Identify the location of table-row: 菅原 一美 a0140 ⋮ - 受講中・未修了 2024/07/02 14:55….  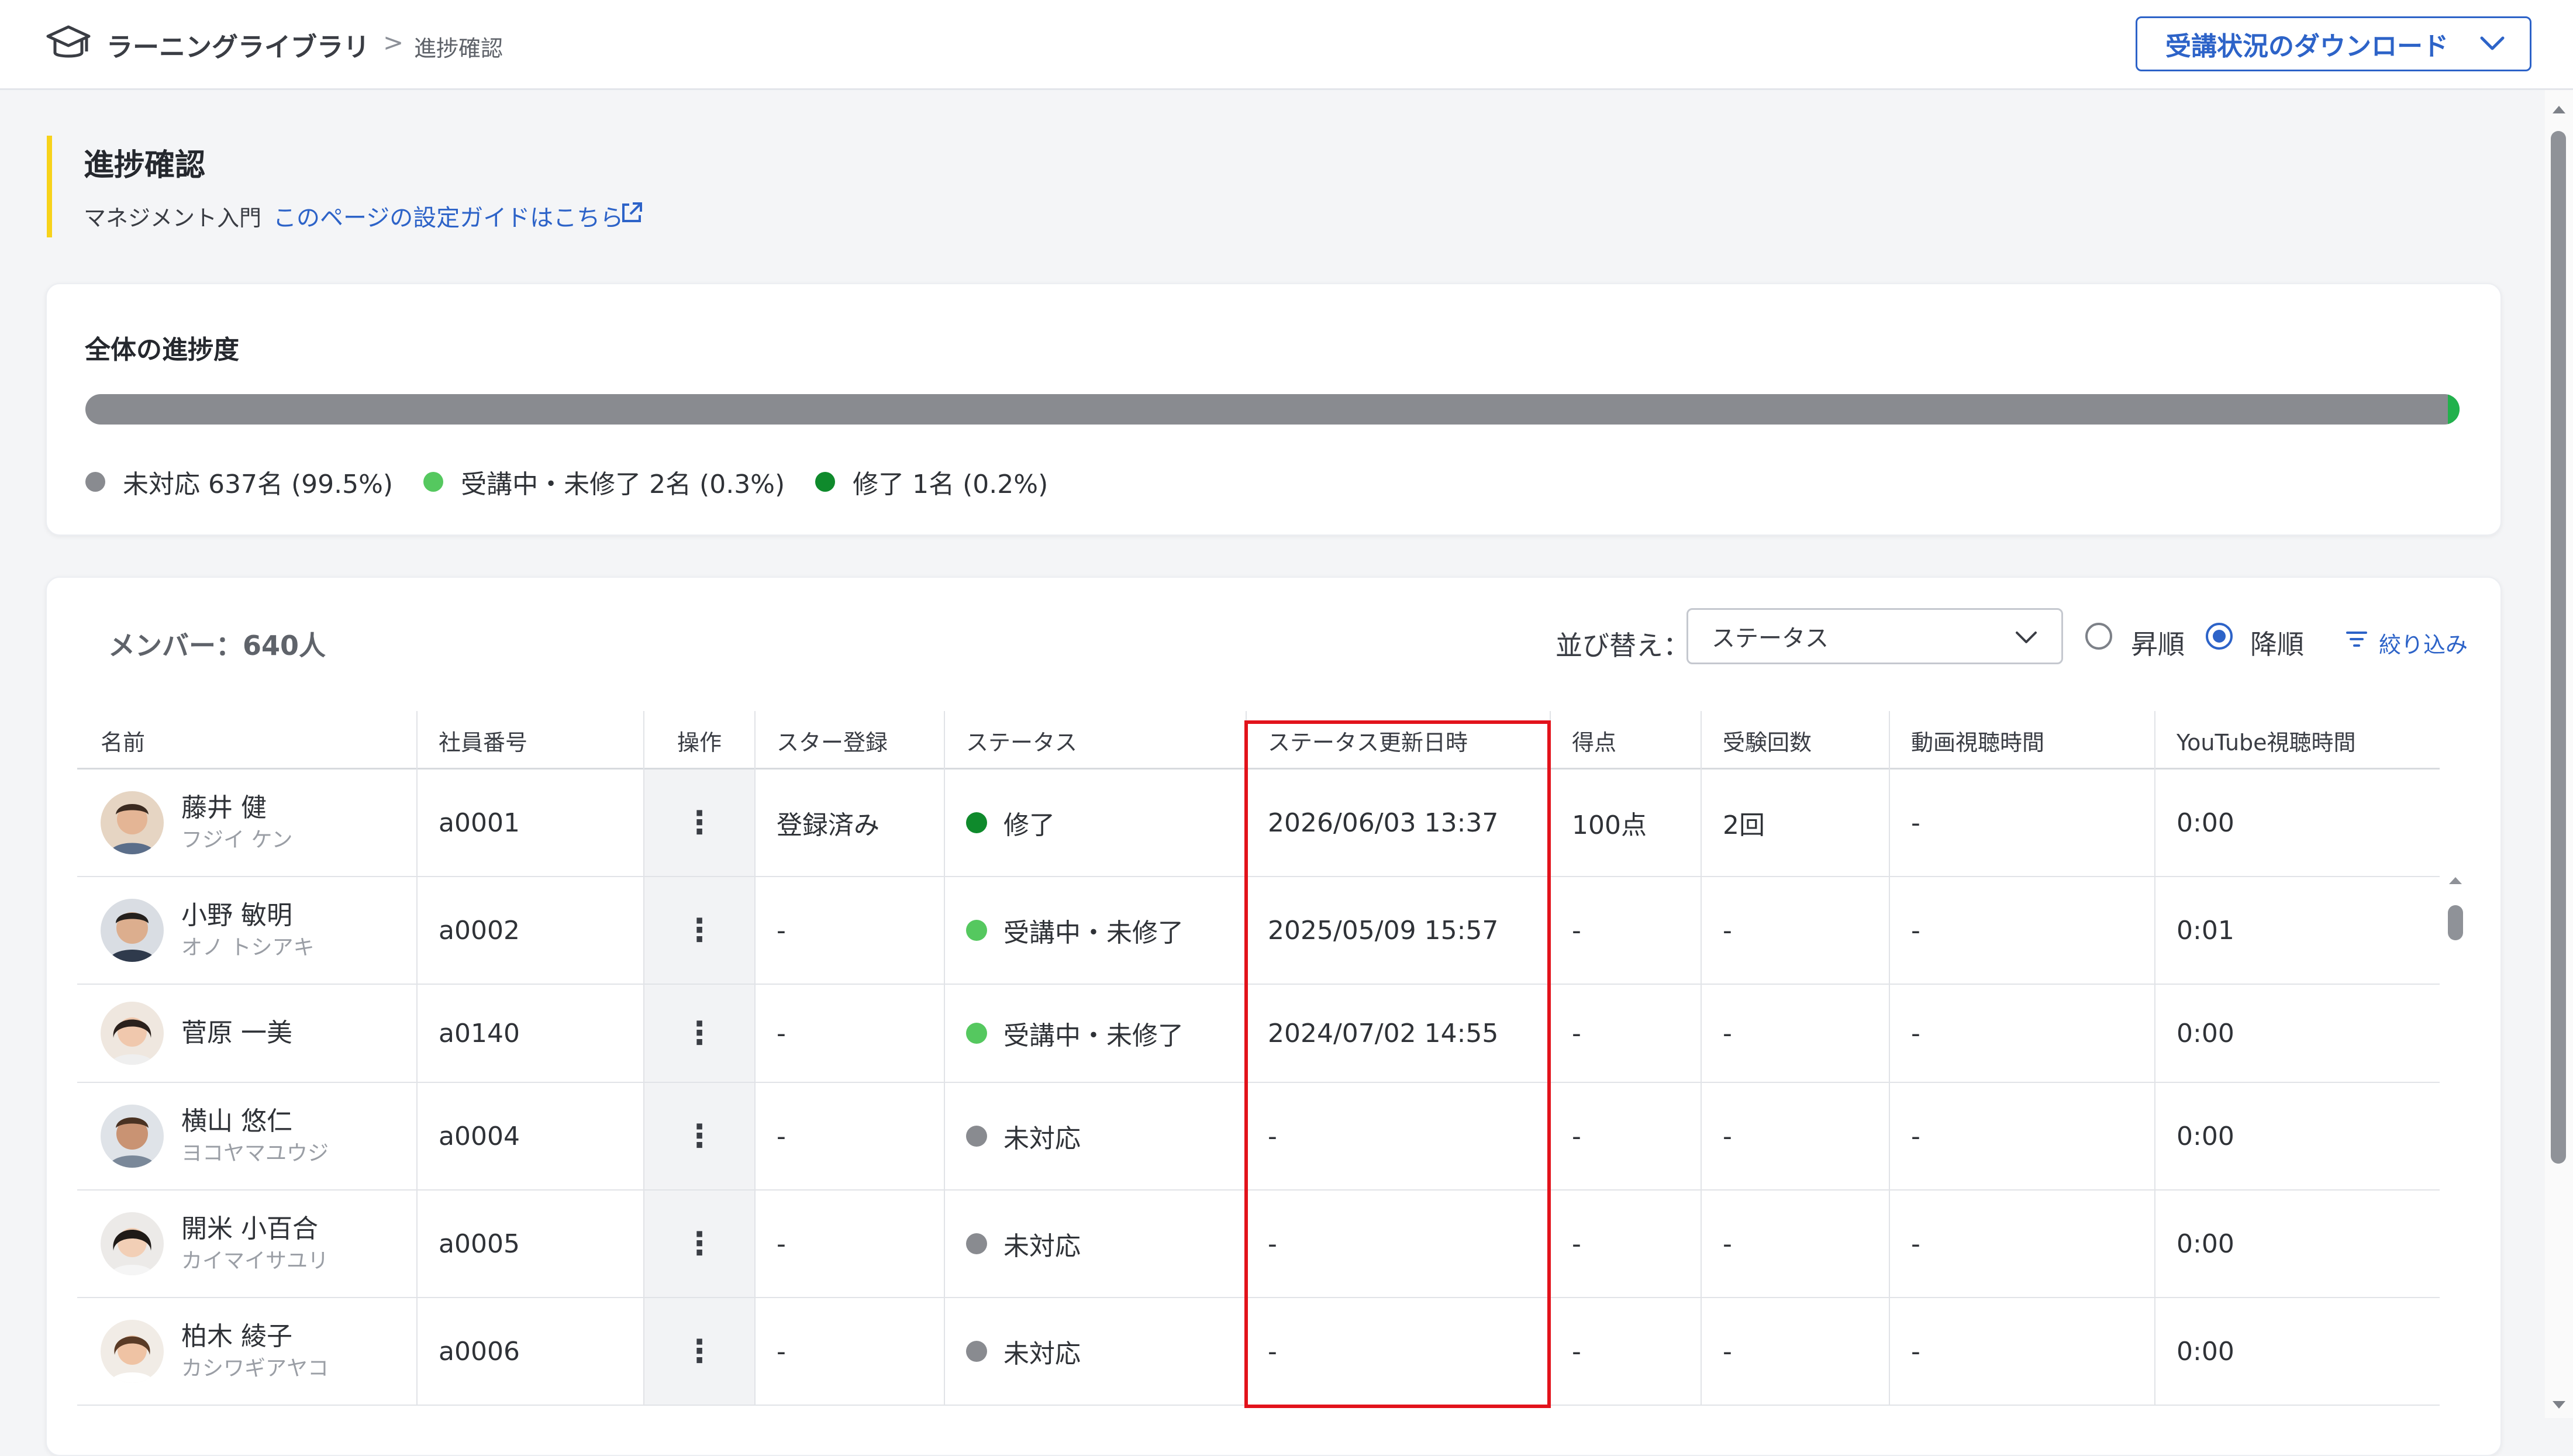
(1258, 1034).